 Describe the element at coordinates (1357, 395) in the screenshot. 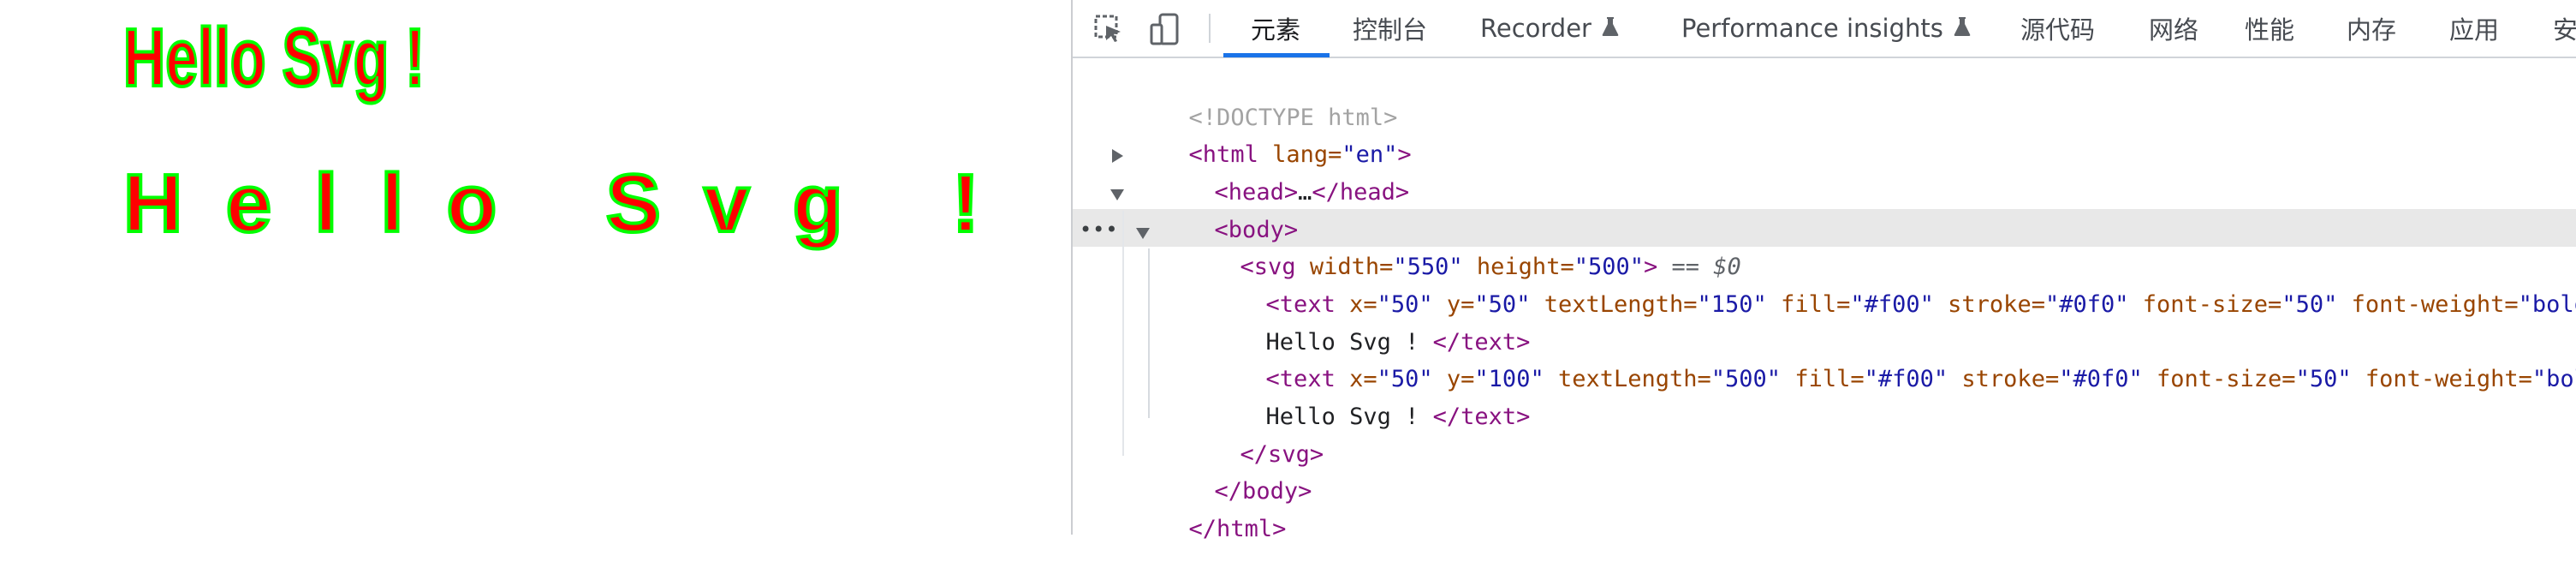

I see `tree-node-text-2-content: Hello Svg ! </text>` at that location.